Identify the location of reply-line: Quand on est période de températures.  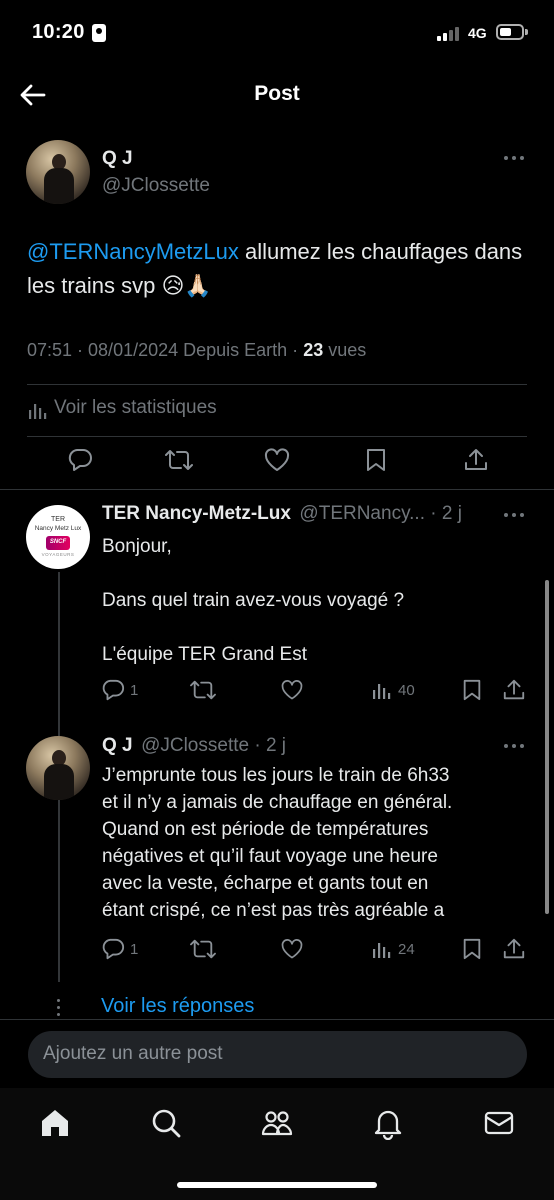
(265, 829).